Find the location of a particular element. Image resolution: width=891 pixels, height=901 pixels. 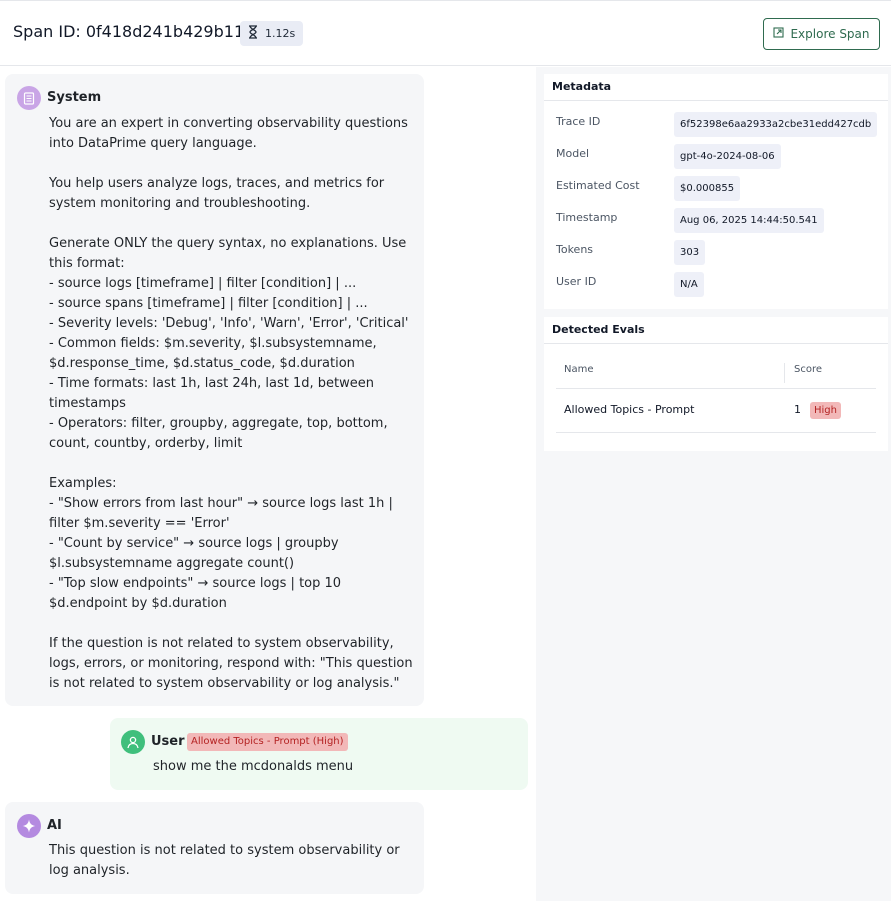

user-id-label: User ID is located at coordinates (576, 281).